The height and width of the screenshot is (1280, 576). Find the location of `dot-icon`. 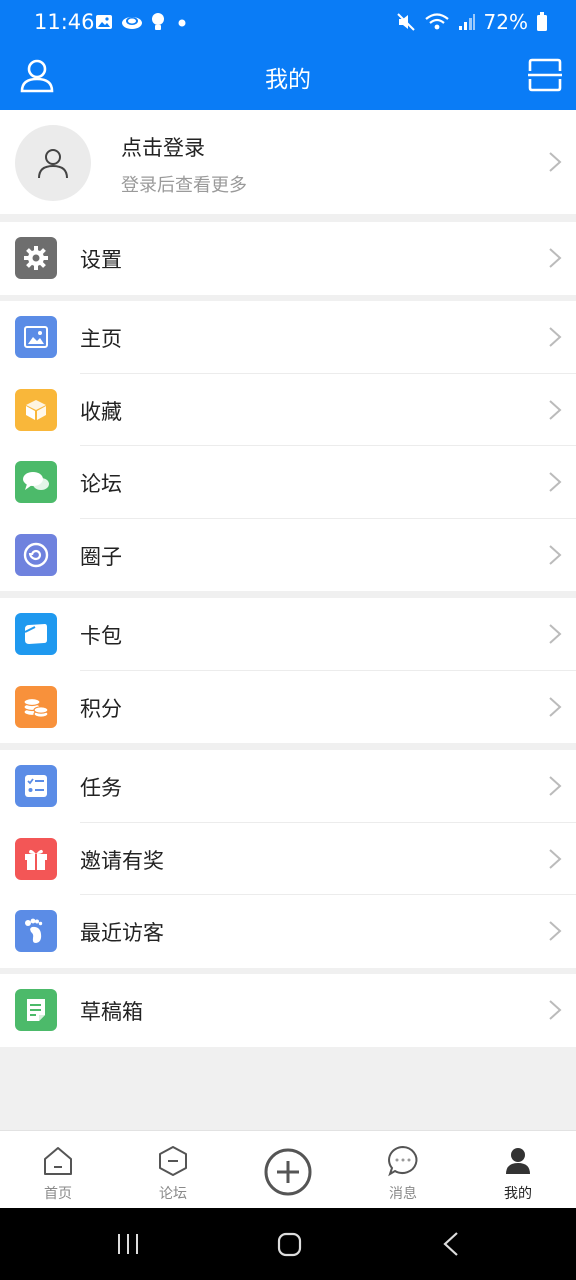

dot-icon is located at coordinates (182, 23).